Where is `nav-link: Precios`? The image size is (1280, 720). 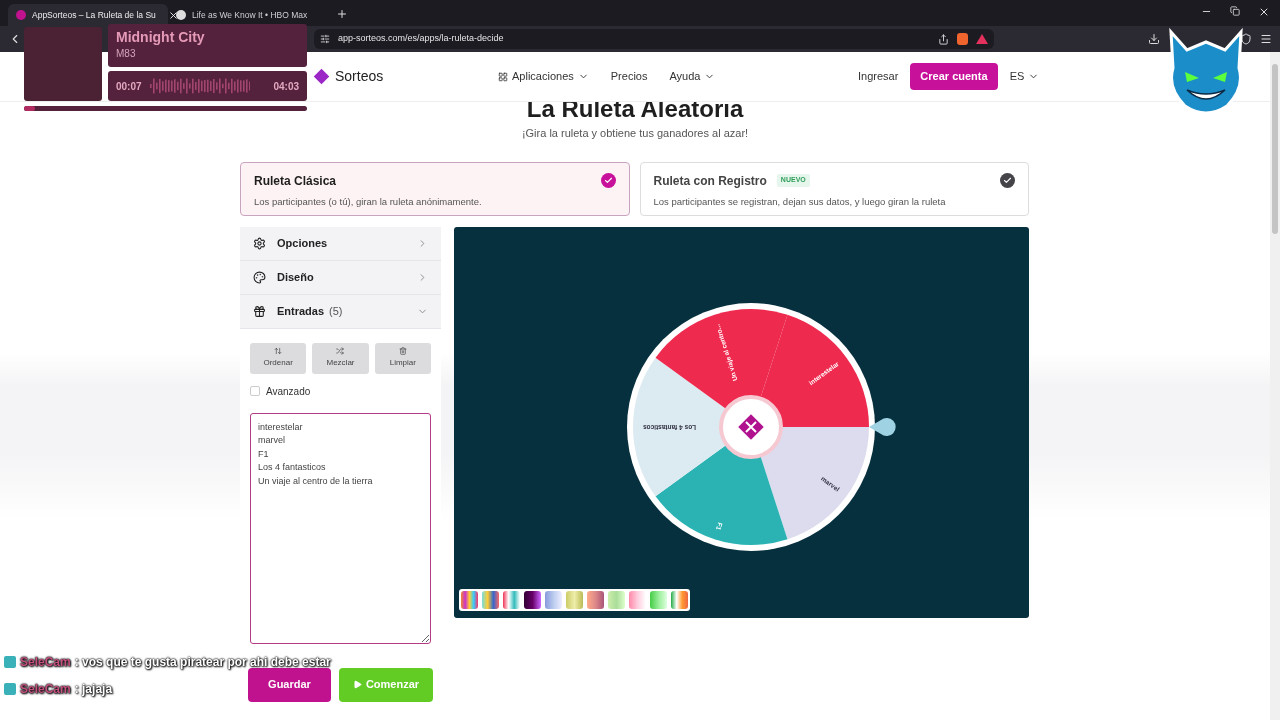
nav-link: Precios is located at coordinates (629, 76).